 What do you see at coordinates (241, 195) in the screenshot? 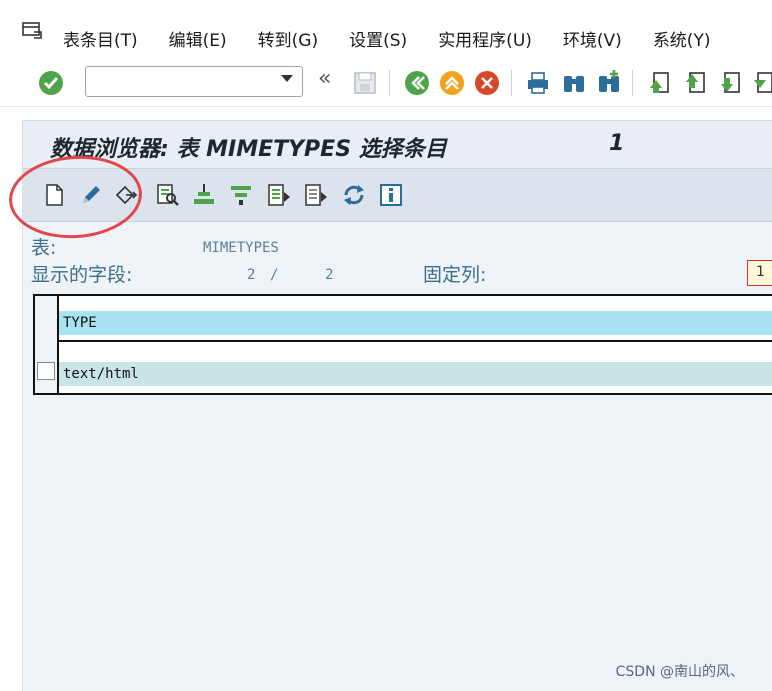
I see `filter-icon` at bounding box center [241, 195].